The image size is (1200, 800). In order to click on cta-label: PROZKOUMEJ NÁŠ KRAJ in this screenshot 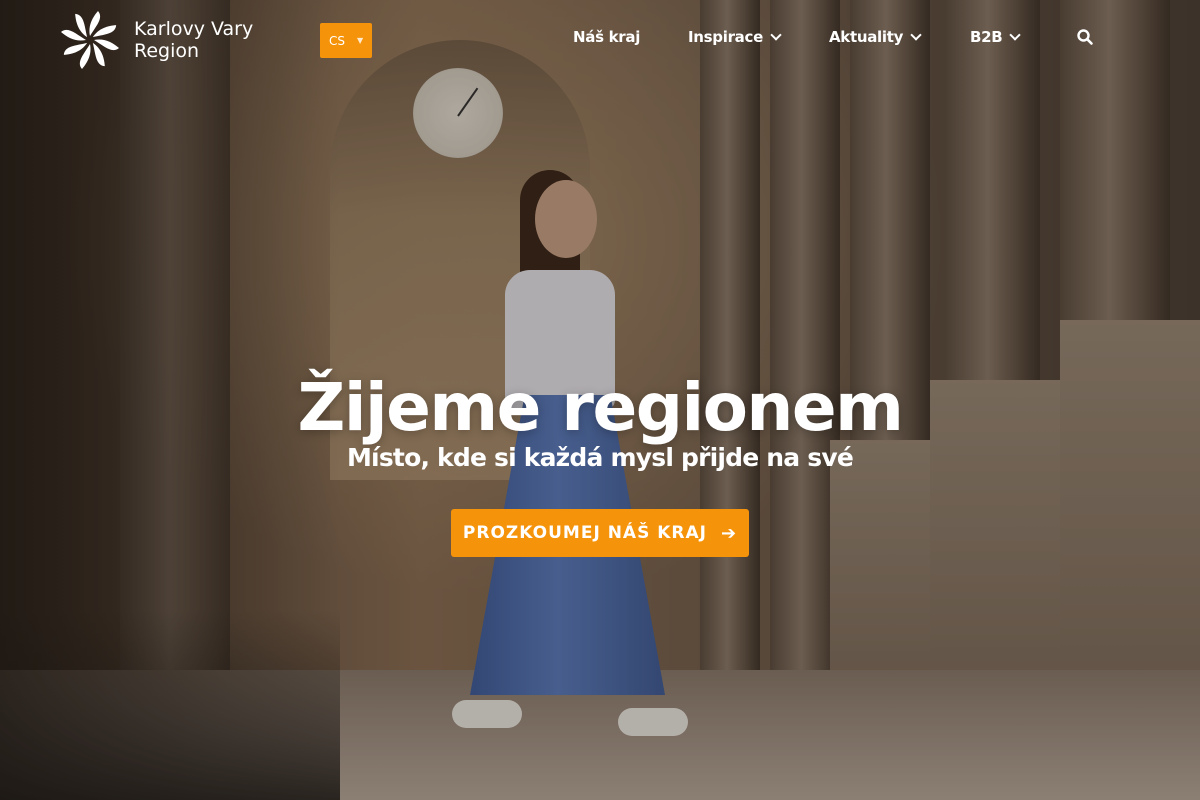, I will do `click(584, 533)`.